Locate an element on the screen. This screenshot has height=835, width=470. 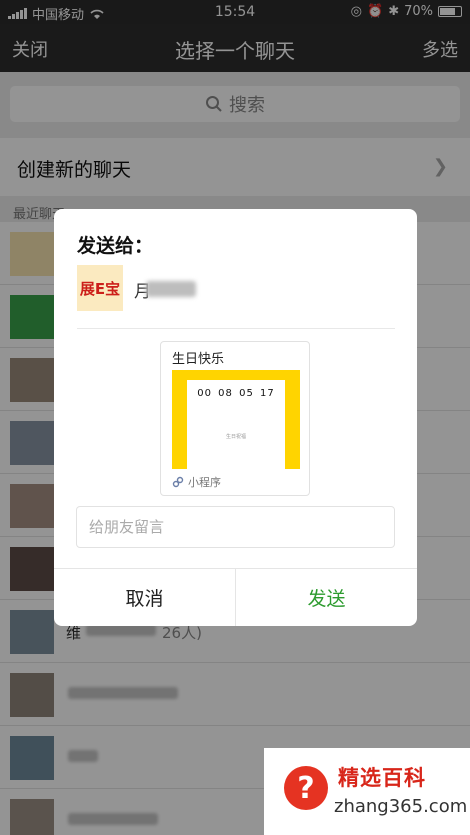
card-small-text: 生日祝福 is located at coordinates (235, 437).